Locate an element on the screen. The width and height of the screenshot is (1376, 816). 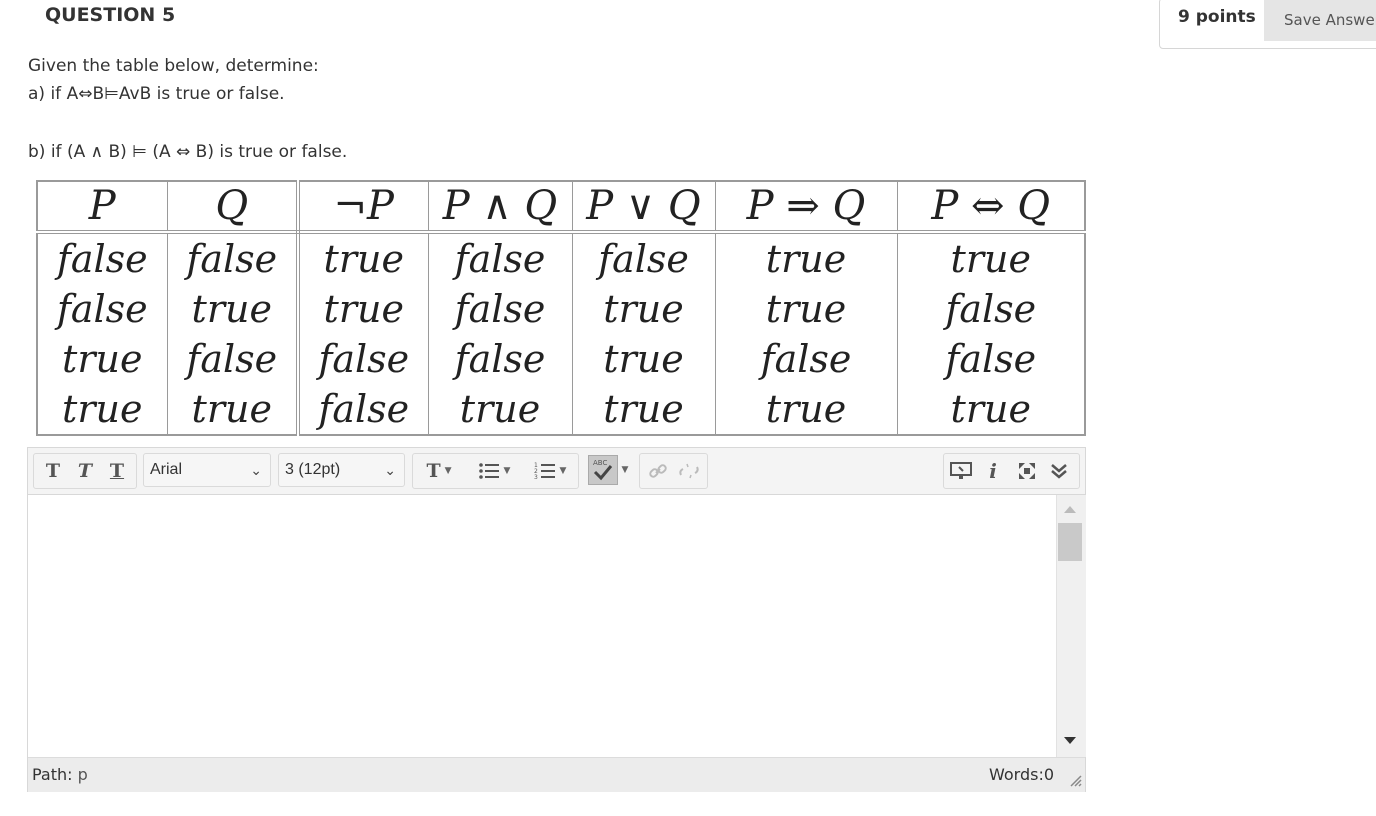
italic-text-icon: T is located at coordinates (85, 471).